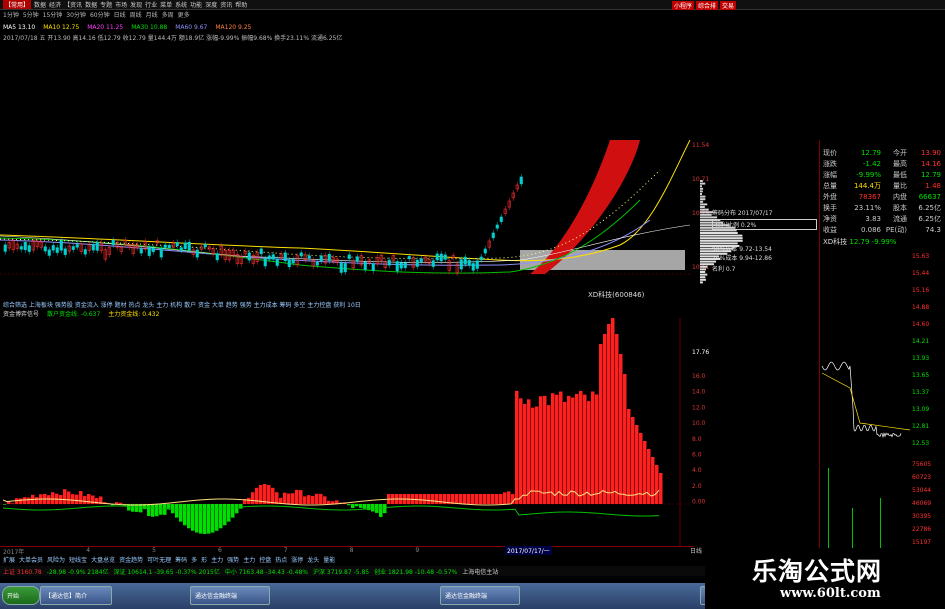 The height and width of the screenshot is (609, 945). Describe the element at coordinates (920, 358) in the screenshot. I see `y-tick-price: 13.93` at that location.